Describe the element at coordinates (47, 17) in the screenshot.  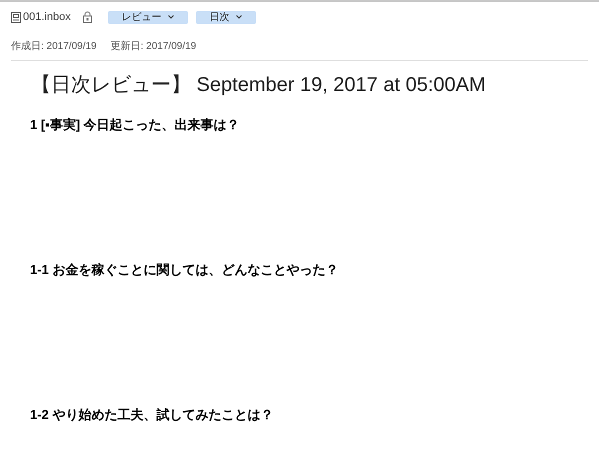
I see `notebook-name: 001.inbox` at that location.